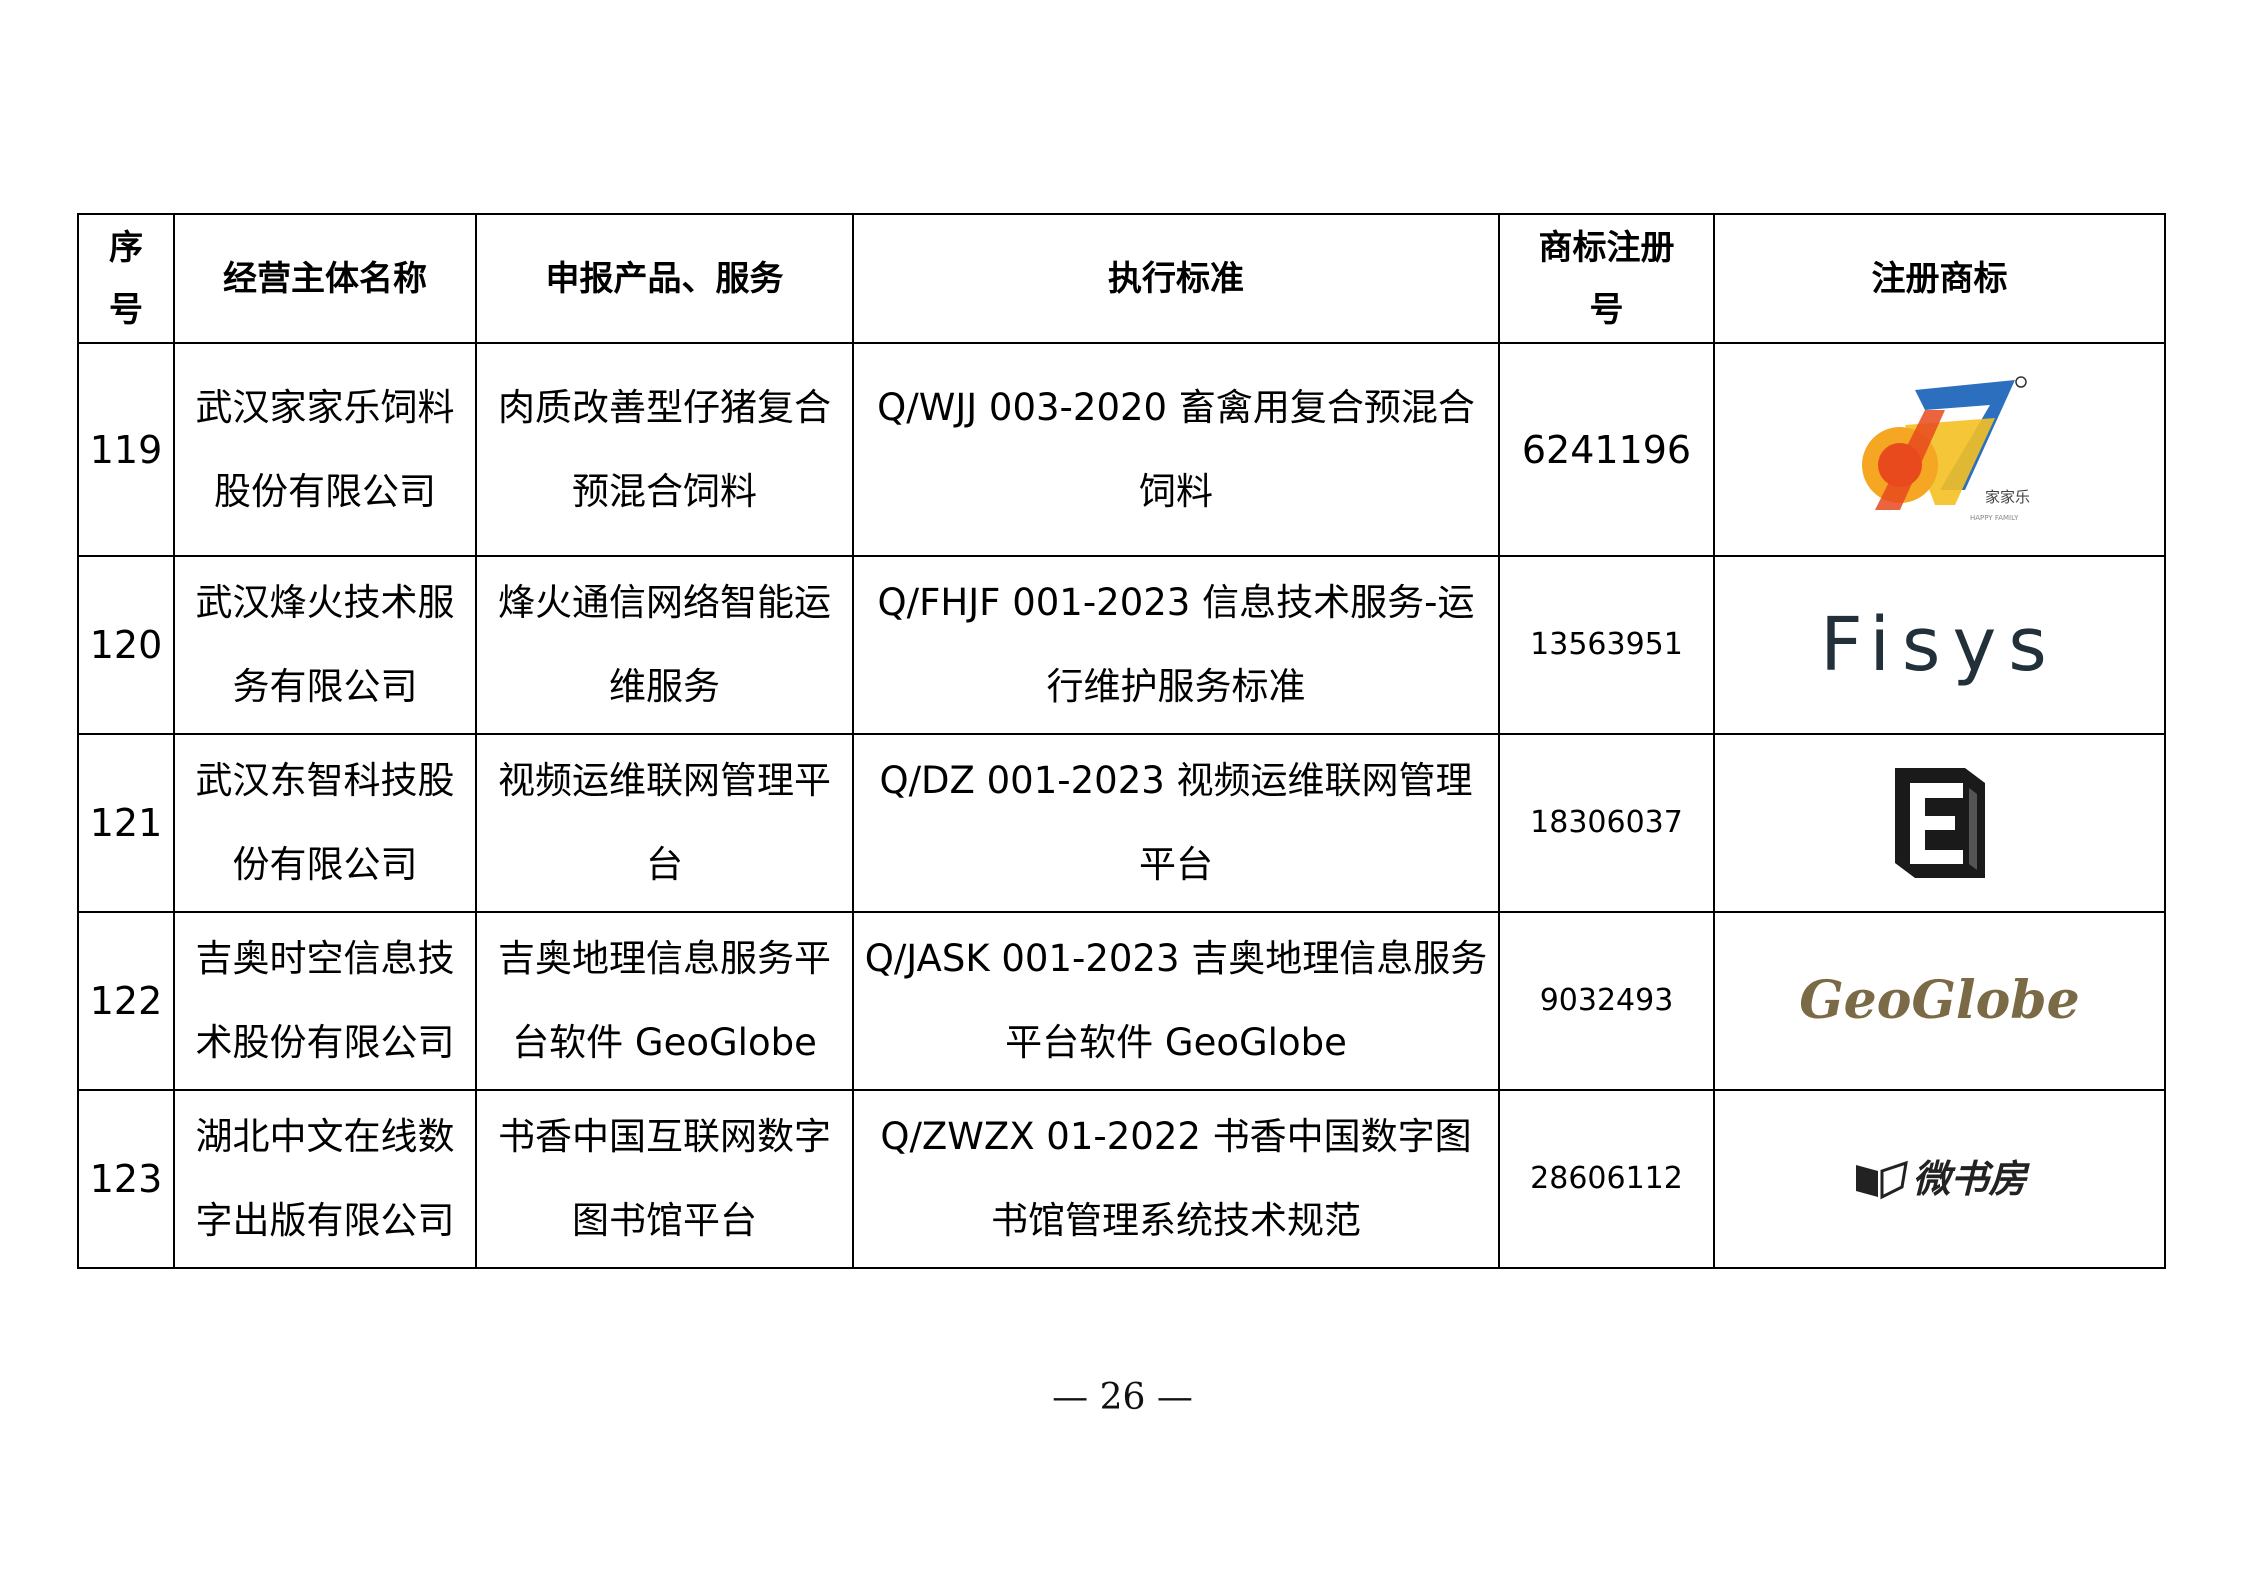 Image resolution: width=2245 pixels, height=1587 pixels. I want to click on row-standard: Q/JASK 001-2023 吉奥地理信息服务平台软件 GeoGlobe, so click(1176, 1001).